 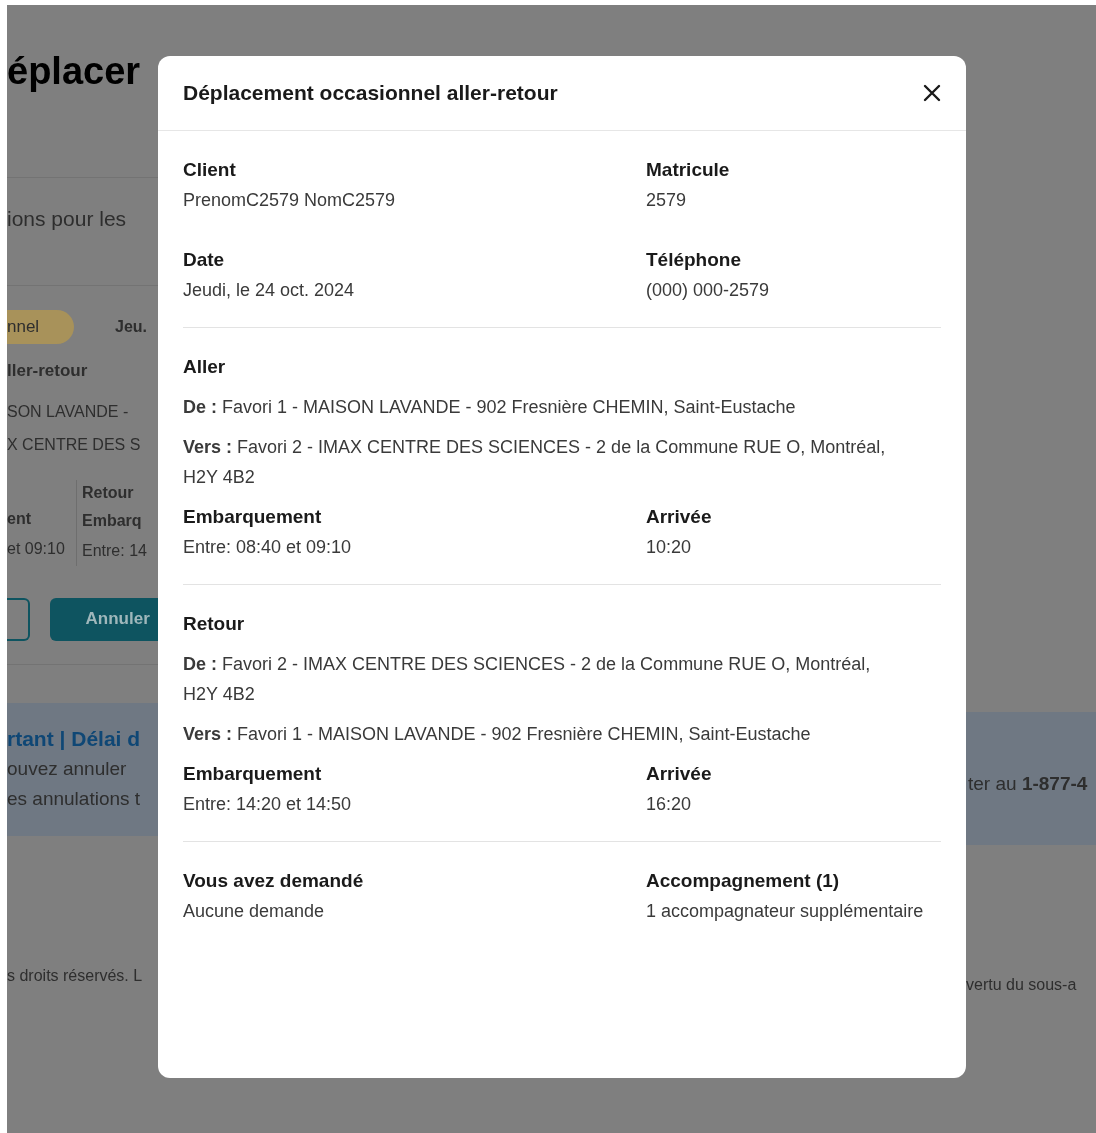 I want to click on address-text: Vers : Favori 1 - MAISON LAVANDE - 902 Fresnière CHEMIN, Saint-Eustache, so click(x=497, y=734).